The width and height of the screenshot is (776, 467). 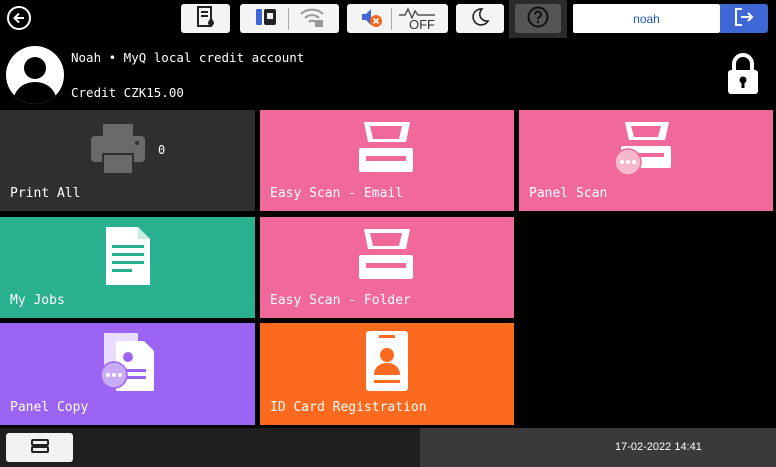 What do you see at coordinates (743, 76) in the screenshot?
I see `lock-icon` at bounding box center [743, 76].